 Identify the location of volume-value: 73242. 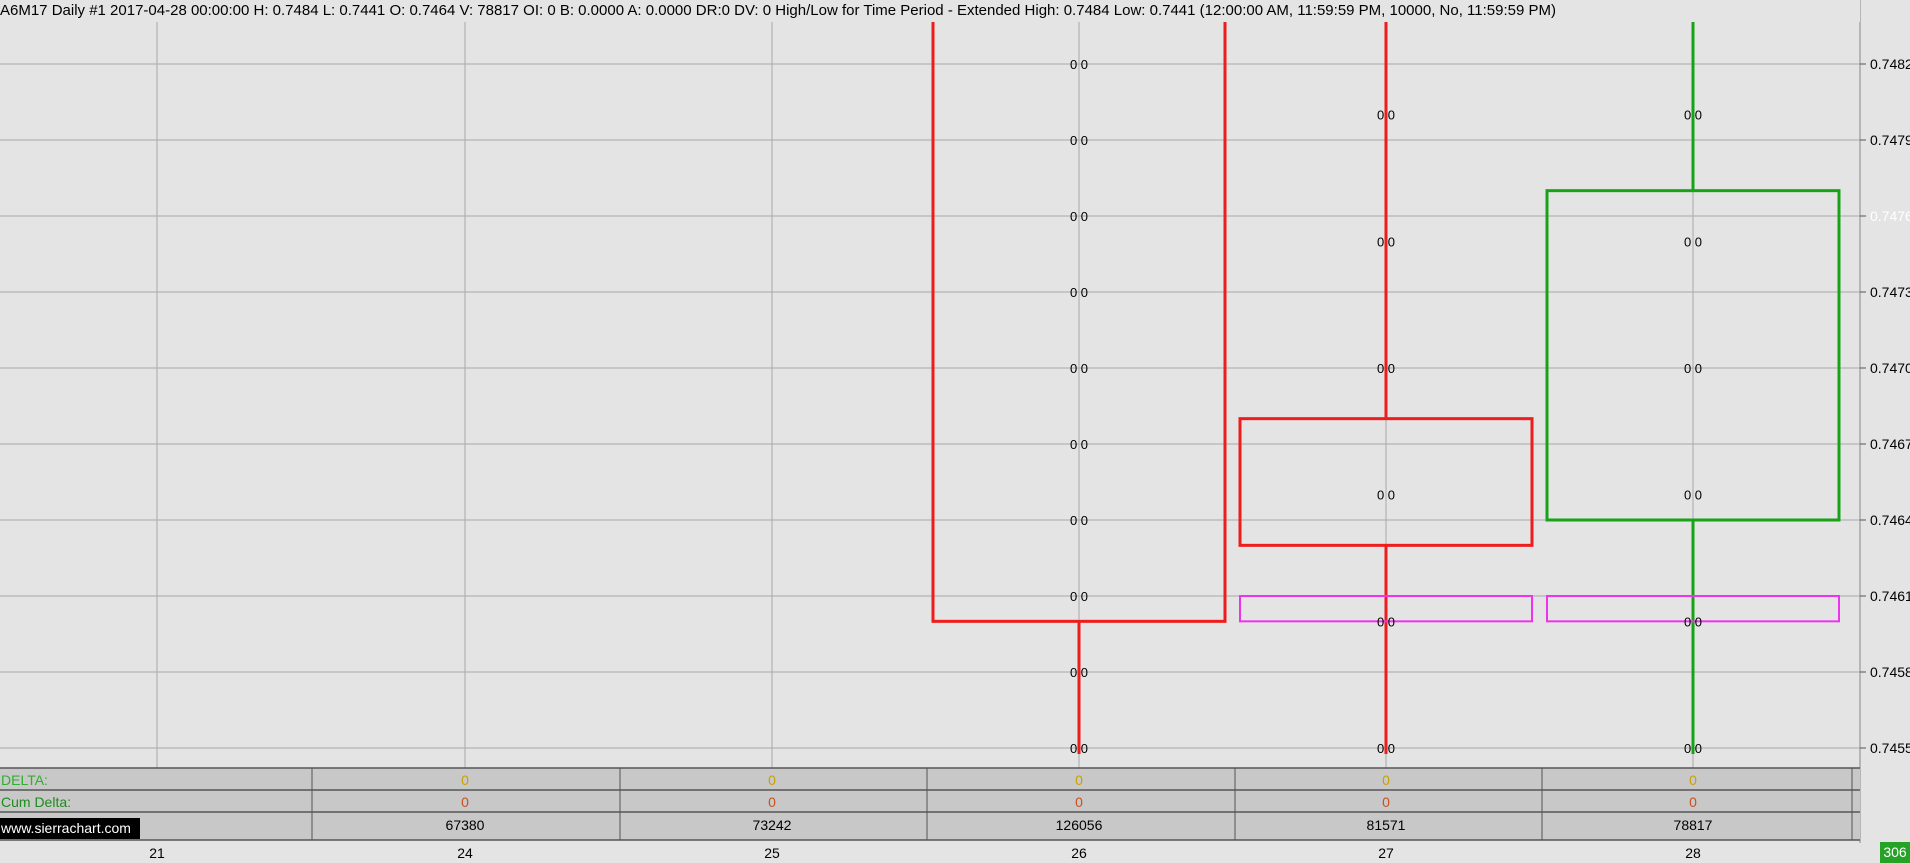
(772, 825).